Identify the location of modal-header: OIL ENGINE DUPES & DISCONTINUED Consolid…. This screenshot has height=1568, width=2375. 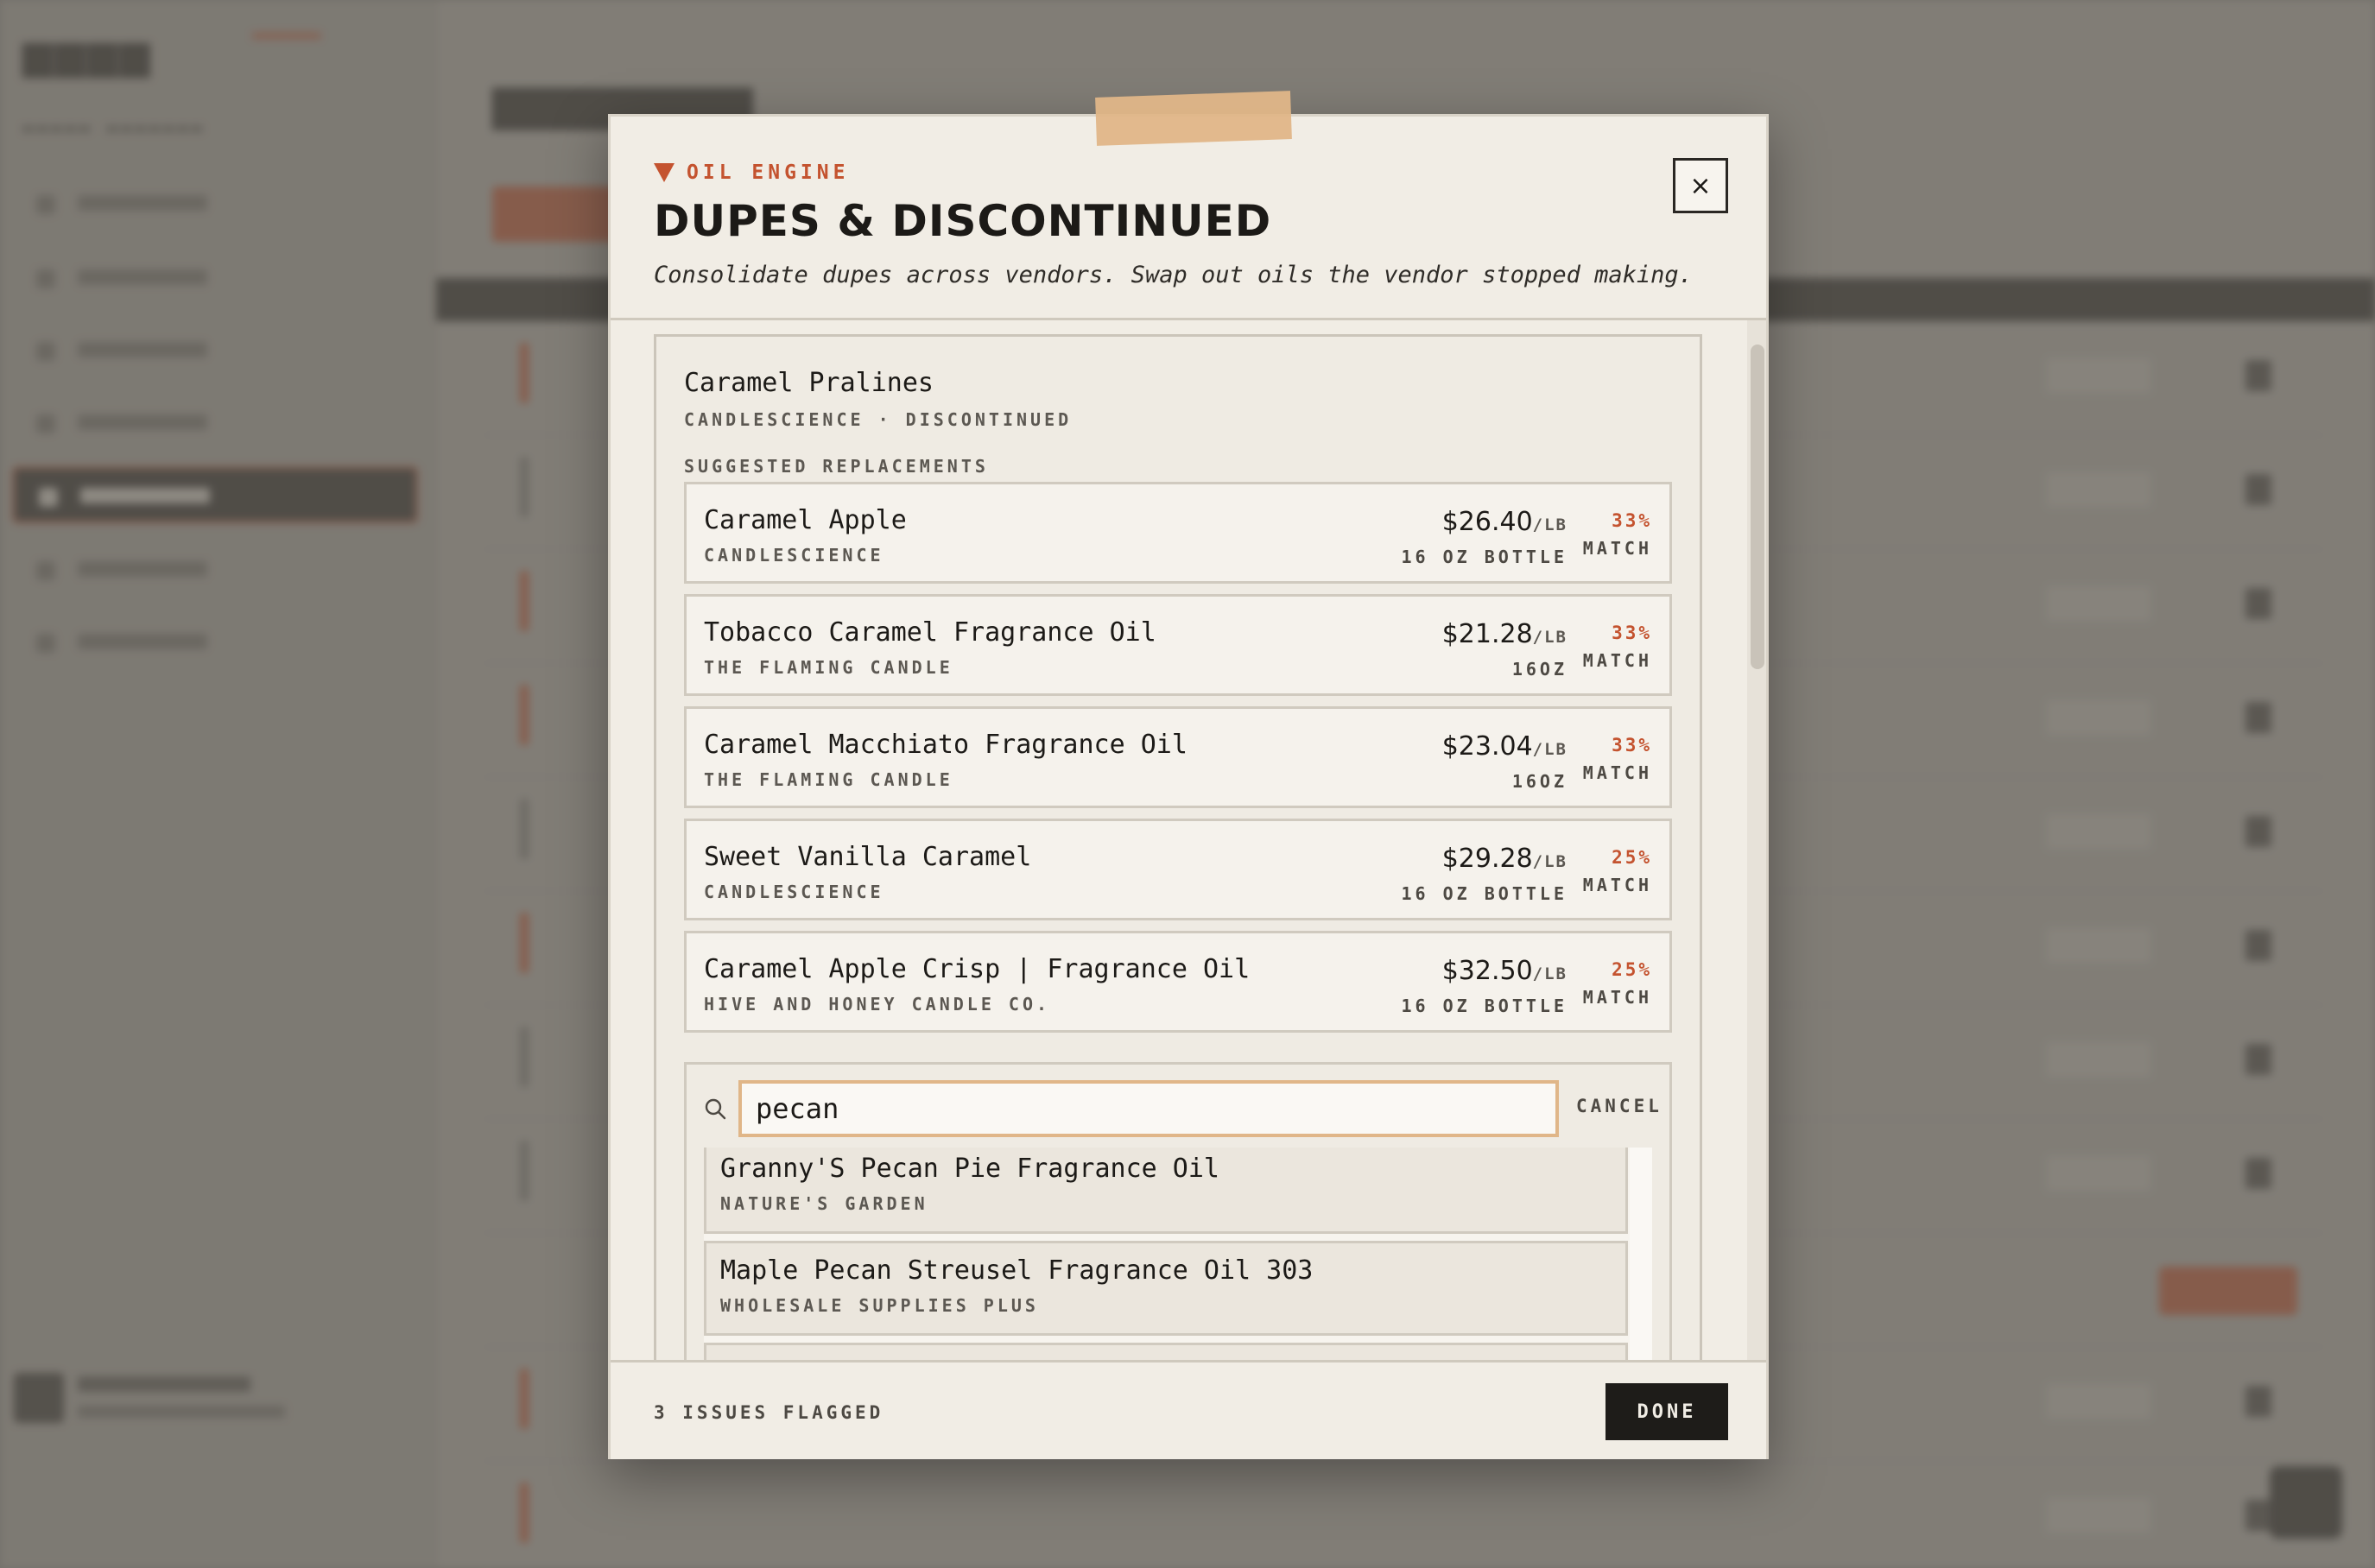
(1188, 219).